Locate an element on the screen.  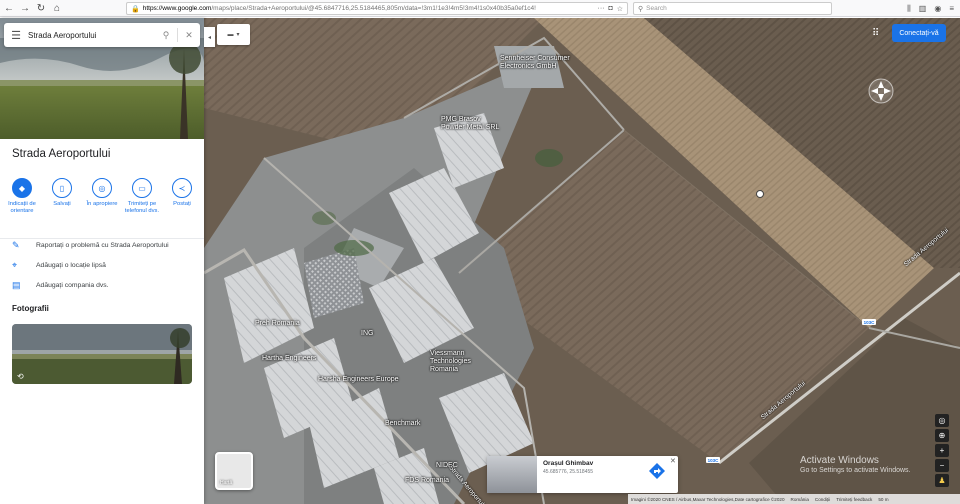
map-label: Viessmann Technologies Romania is located at coordinates (465, 362).